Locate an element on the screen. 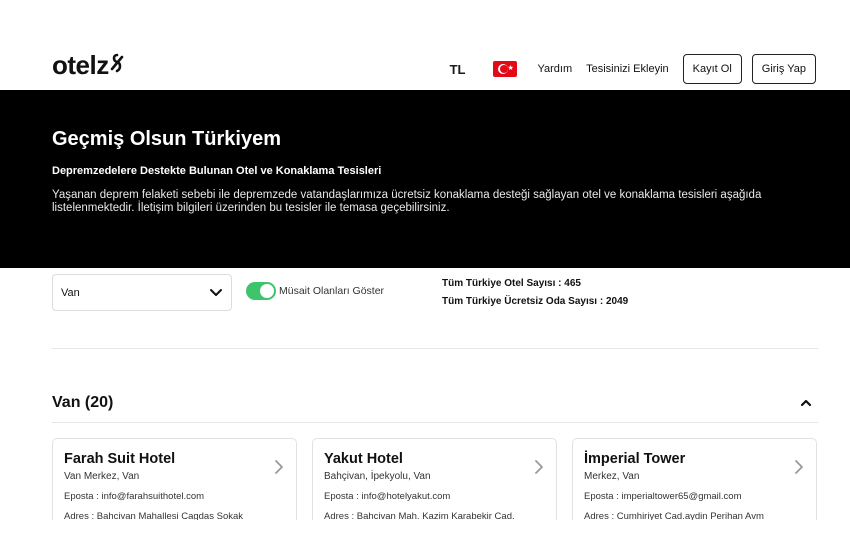  hotel-email: Eposta : info@hotelyakut.com is located at coordinates (387, 496).